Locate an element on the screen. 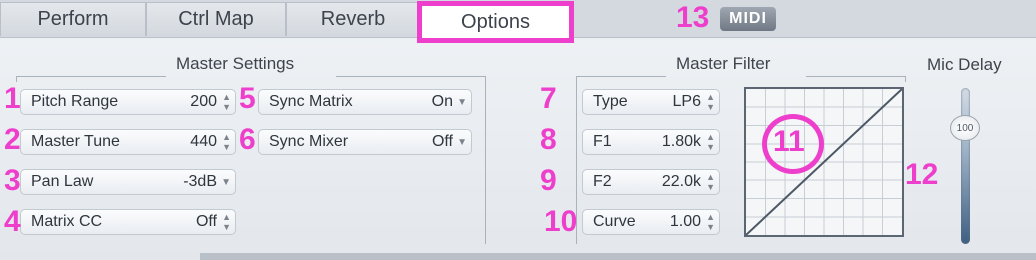 The height and width of the screenshot is (260, 1036). filter-type-stepper: Type LP6 ▲ ▼ is located at coordinates (651, 102).